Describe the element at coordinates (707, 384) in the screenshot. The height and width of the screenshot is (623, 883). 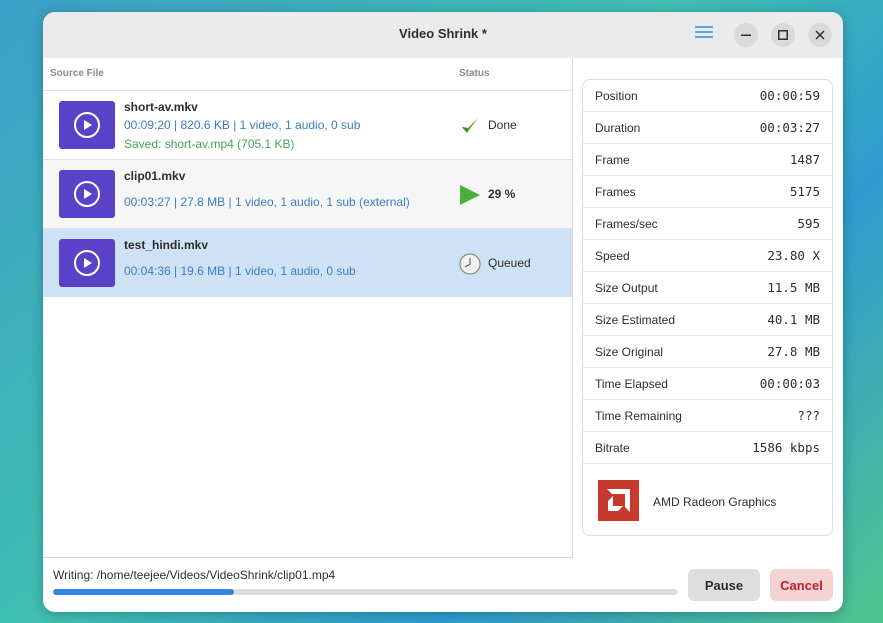
I see `stat-row: Time Elapsed 00:00:03` at that location.